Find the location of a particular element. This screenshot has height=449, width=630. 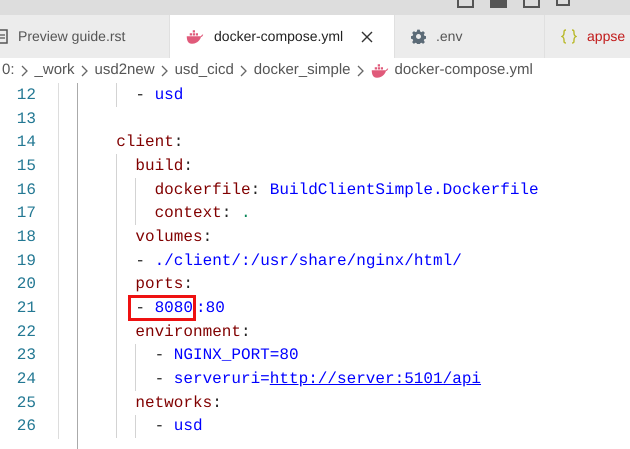

breadcrumb-item: usd2new is located at coordinates (124, 70).